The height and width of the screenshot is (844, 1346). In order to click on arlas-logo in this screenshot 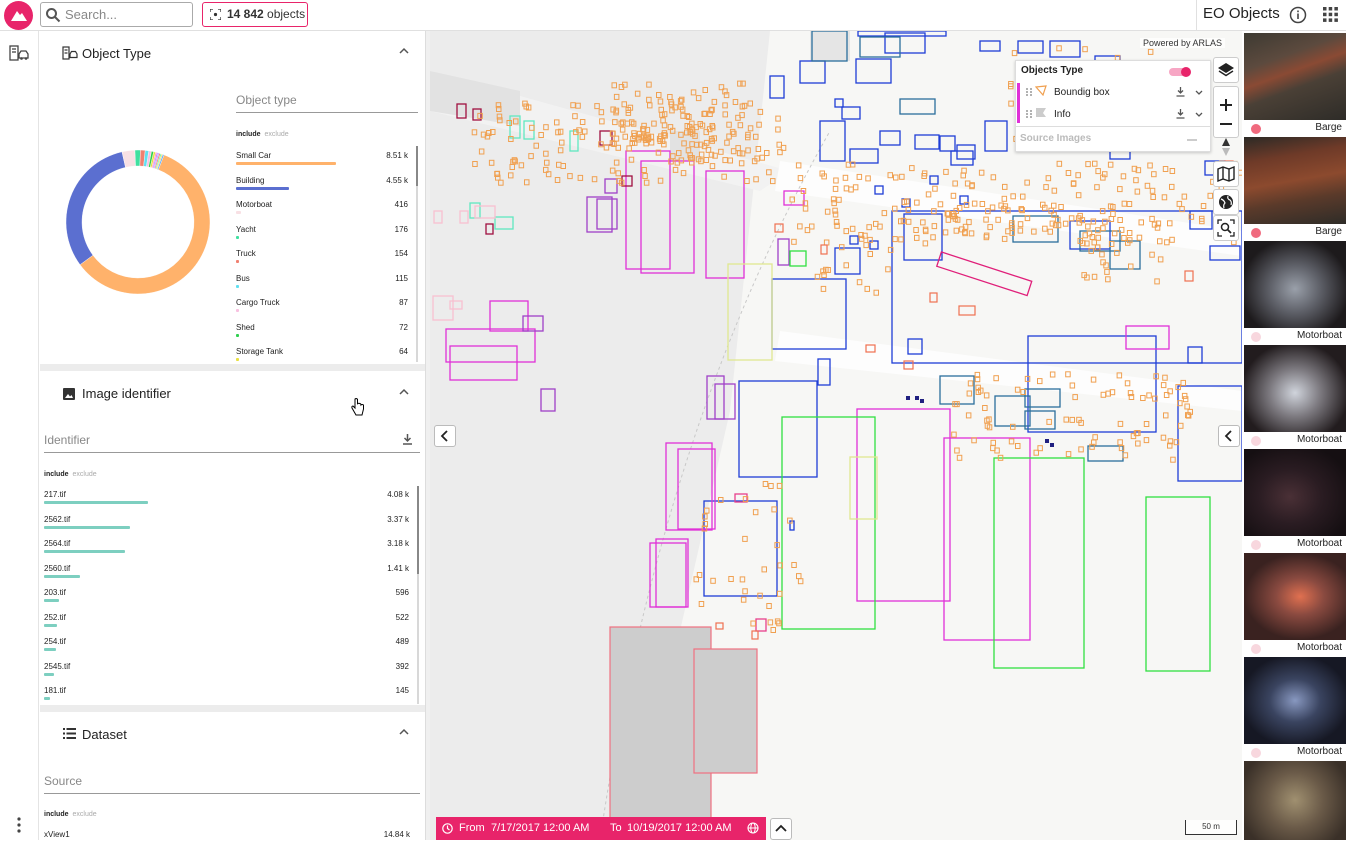, I will do `click(18, 15)`.